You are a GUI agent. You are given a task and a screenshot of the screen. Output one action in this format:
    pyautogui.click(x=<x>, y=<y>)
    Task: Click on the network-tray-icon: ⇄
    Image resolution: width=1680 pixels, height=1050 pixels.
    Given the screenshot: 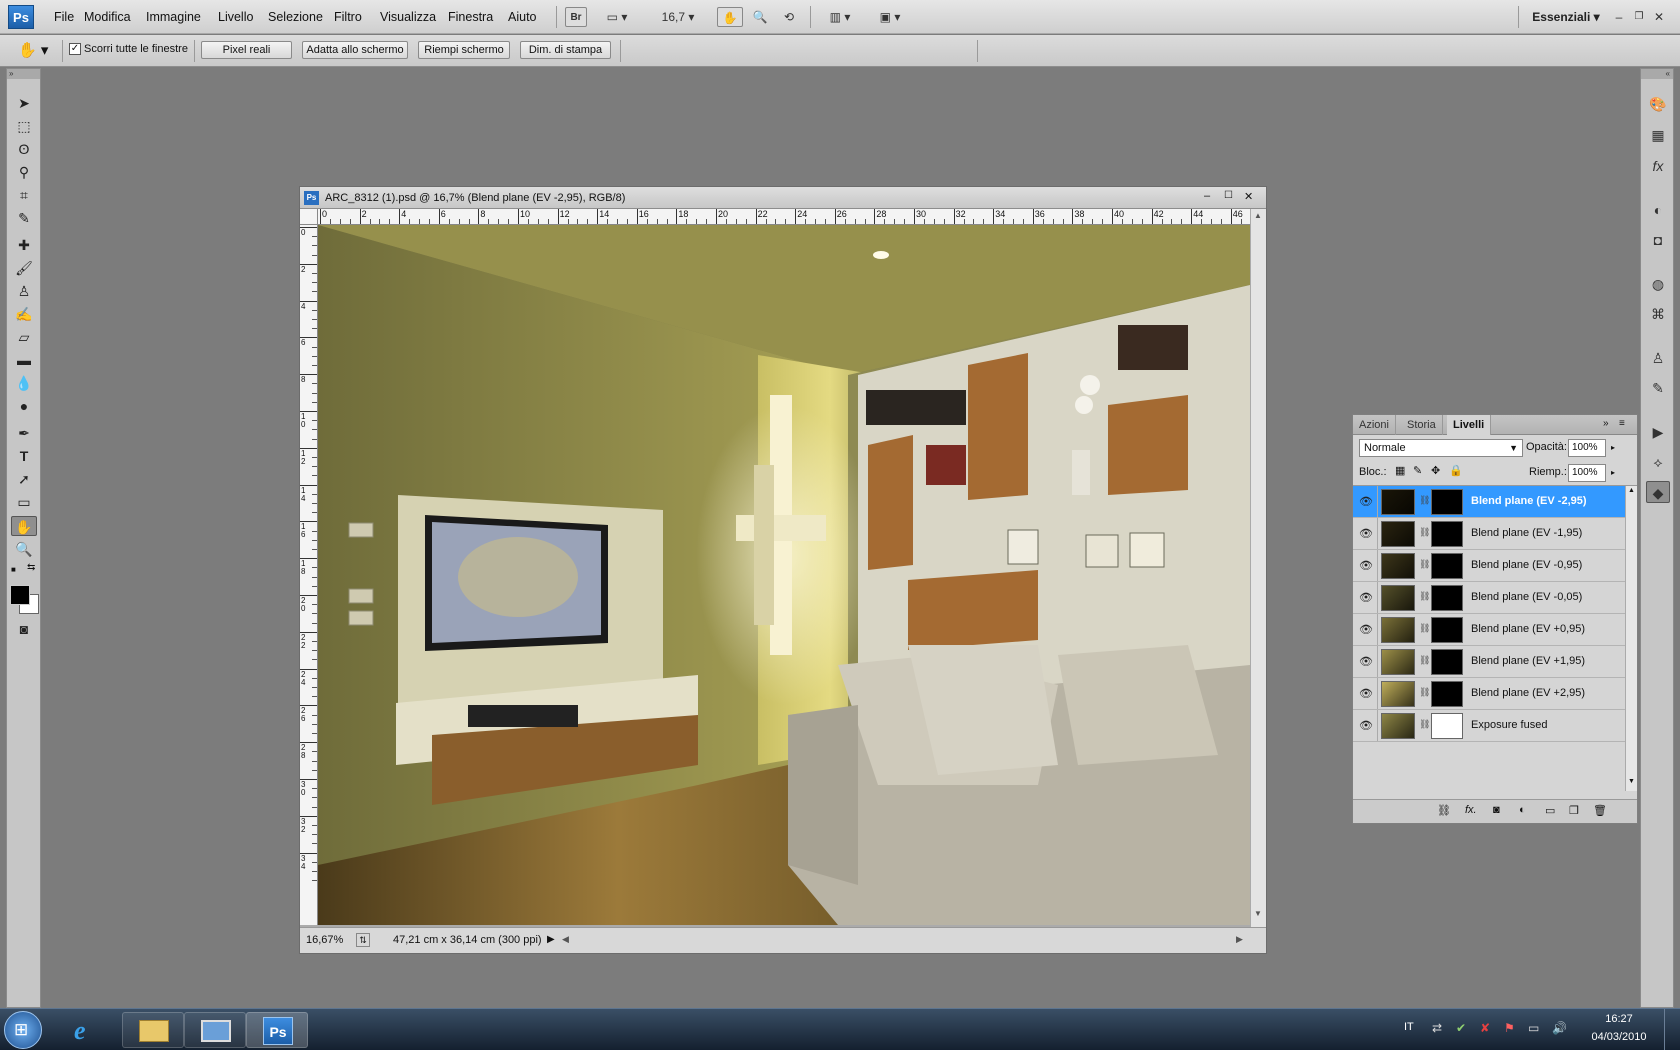 What is the action you would take?
    pyautogui.click(x=1437, y=1028)
    